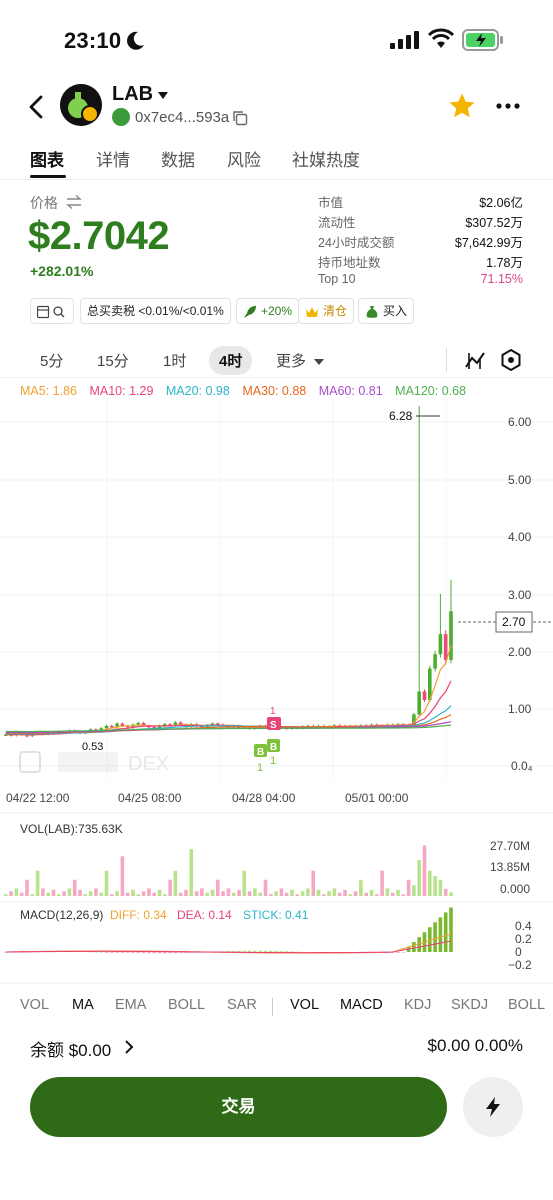 The image size is (553, 1200). What do you see at coordinates (231, 360) in the screenshot?
I see `interval-4h: 4时` at bounding box center [231, 360].